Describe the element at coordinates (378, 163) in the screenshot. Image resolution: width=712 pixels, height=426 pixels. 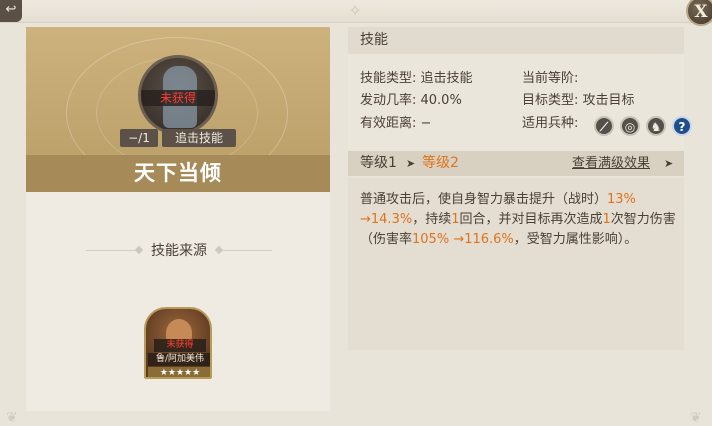
I see `level-1-label: 等级1` at that location.